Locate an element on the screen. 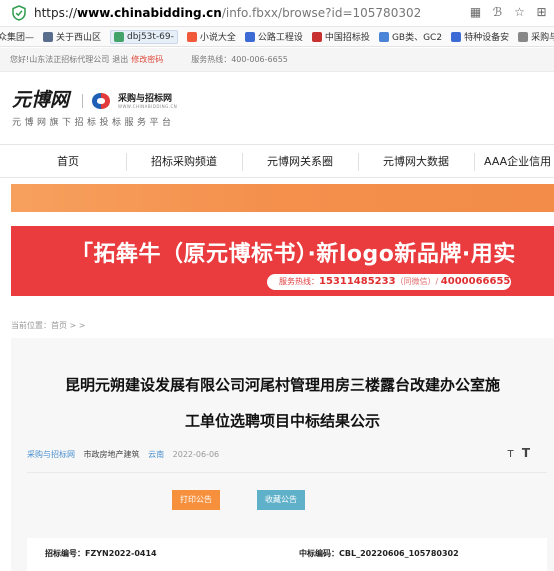 This screenshot has height=571, width=554. logout-link: 退出 is located at coordinates (120, 59).